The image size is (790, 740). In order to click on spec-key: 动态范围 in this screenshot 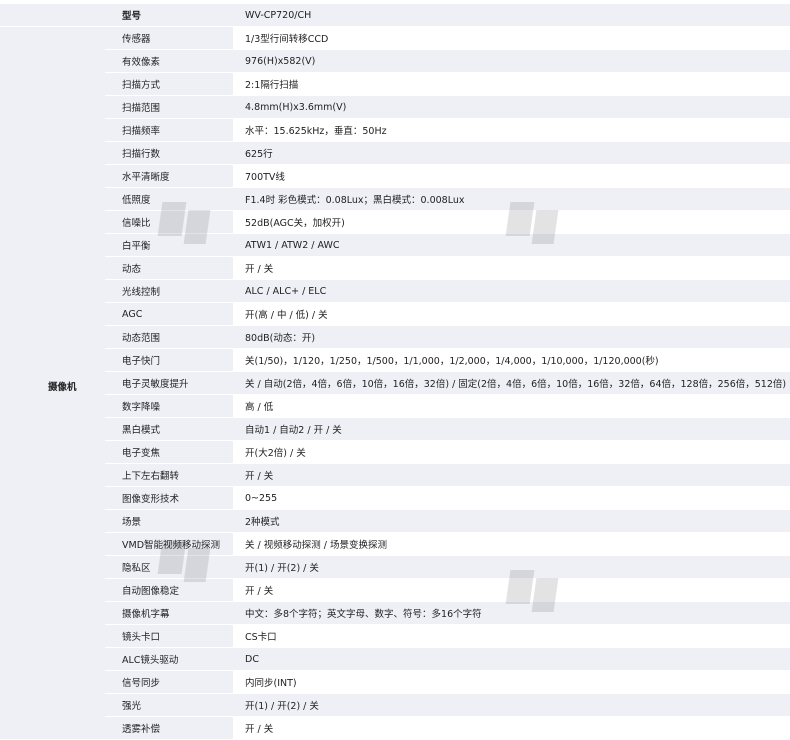, I will do `click(169, 337)`.